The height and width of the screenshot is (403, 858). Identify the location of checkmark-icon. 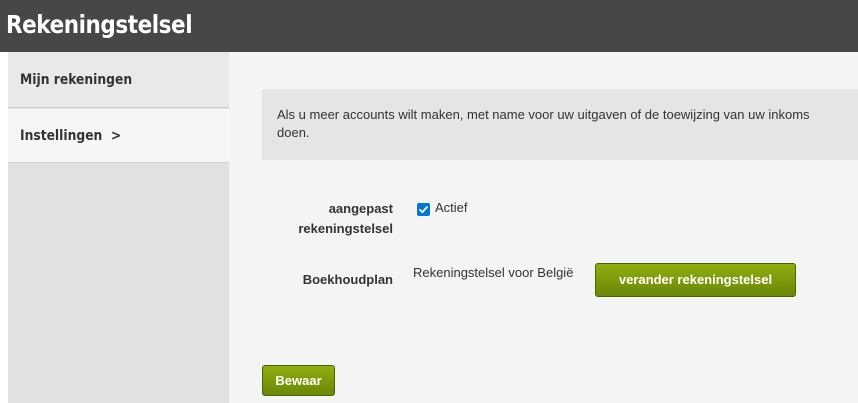
(423, 210).